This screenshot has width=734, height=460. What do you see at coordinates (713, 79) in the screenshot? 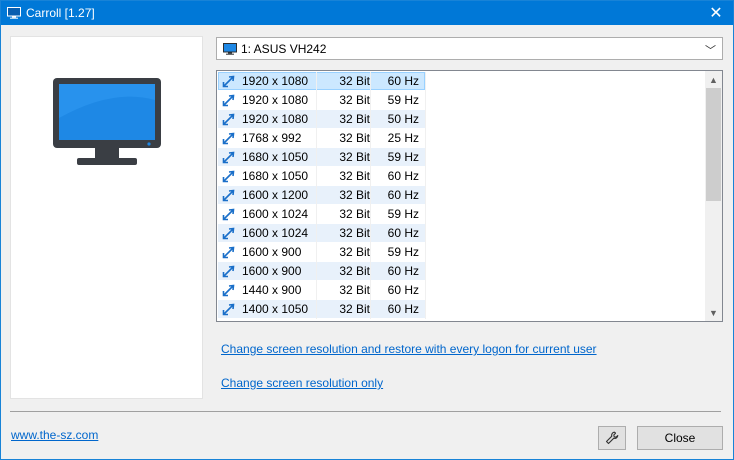
I see `scroll-up-icon: ▲` at bounding box center [713, 79].